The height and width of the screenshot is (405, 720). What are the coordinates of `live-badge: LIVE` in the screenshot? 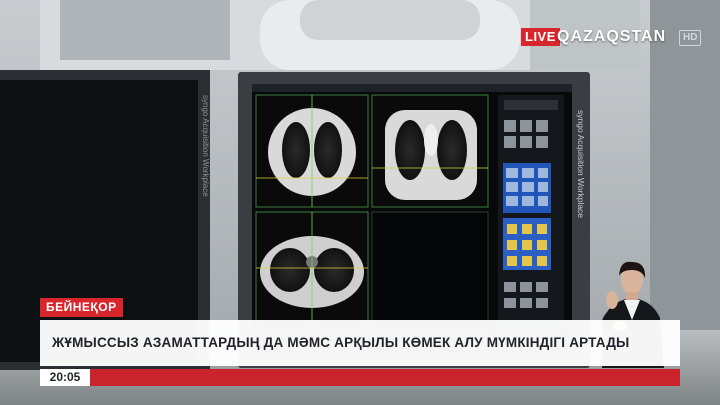 It's located at (540, 37).